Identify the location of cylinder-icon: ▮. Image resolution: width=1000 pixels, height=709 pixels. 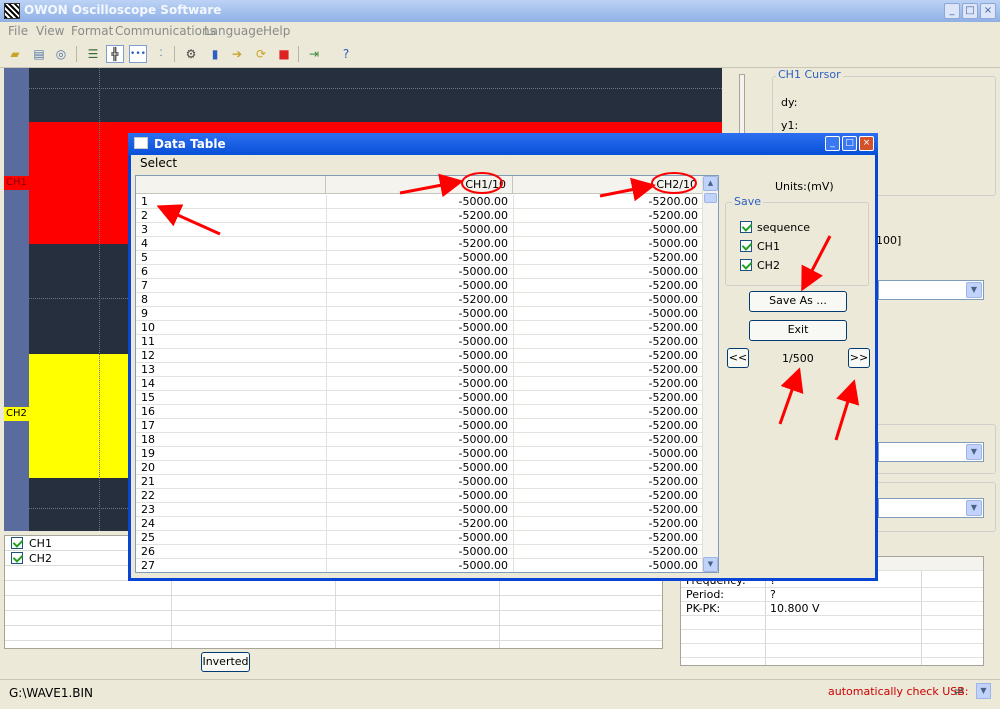
(215, 54).